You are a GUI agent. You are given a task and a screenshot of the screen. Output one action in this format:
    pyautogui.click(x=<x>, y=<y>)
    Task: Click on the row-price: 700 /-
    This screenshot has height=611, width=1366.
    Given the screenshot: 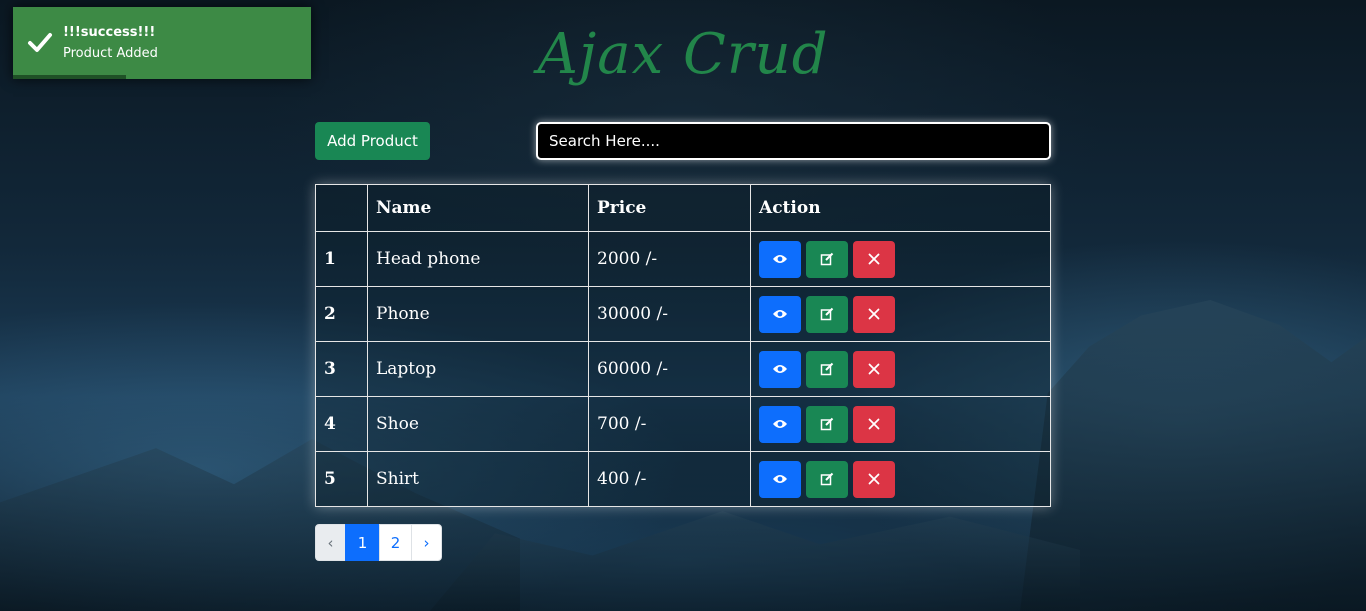 What is the action you would take?
    pyautogui.click(x=669, y=424)
    